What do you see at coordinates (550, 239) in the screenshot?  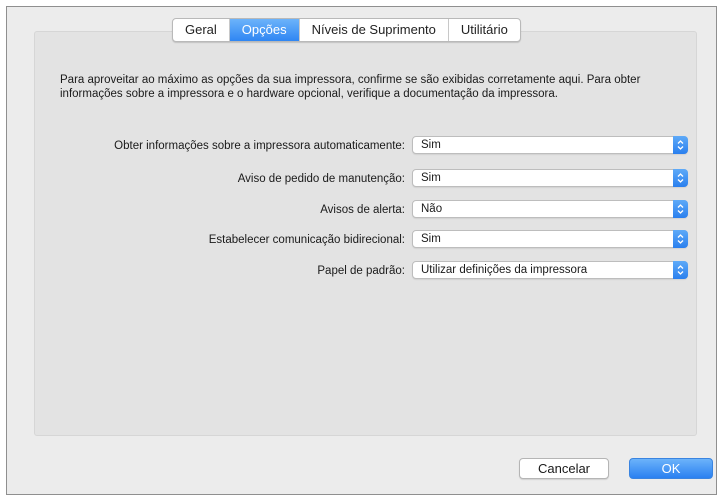 I see `bidirectional-select: Sim` at bounding box center [550, 239].